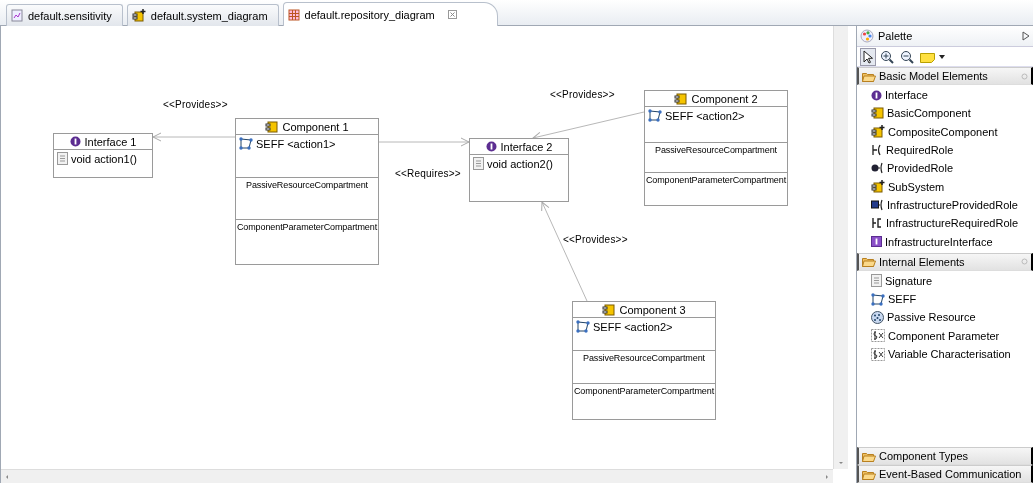 The height and width of the screenshot is (483, 1033). I want to click on operation-row: void action2(), so click(513, 163).